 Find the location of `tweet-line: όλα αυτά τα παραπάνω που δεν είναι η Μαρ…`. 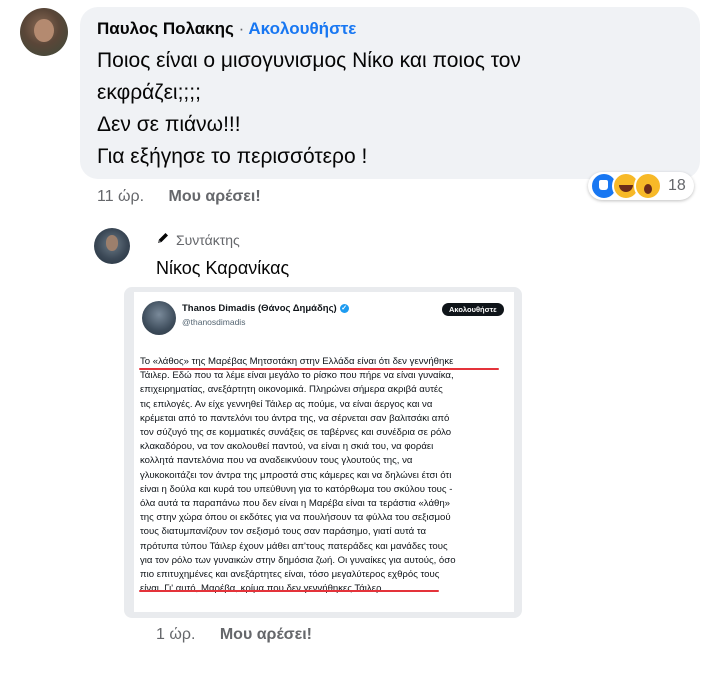

tweet-line: όλα αυτά τα παραπάνω που δεν είναι η Μαρ… is located at coordinates (295, 504).